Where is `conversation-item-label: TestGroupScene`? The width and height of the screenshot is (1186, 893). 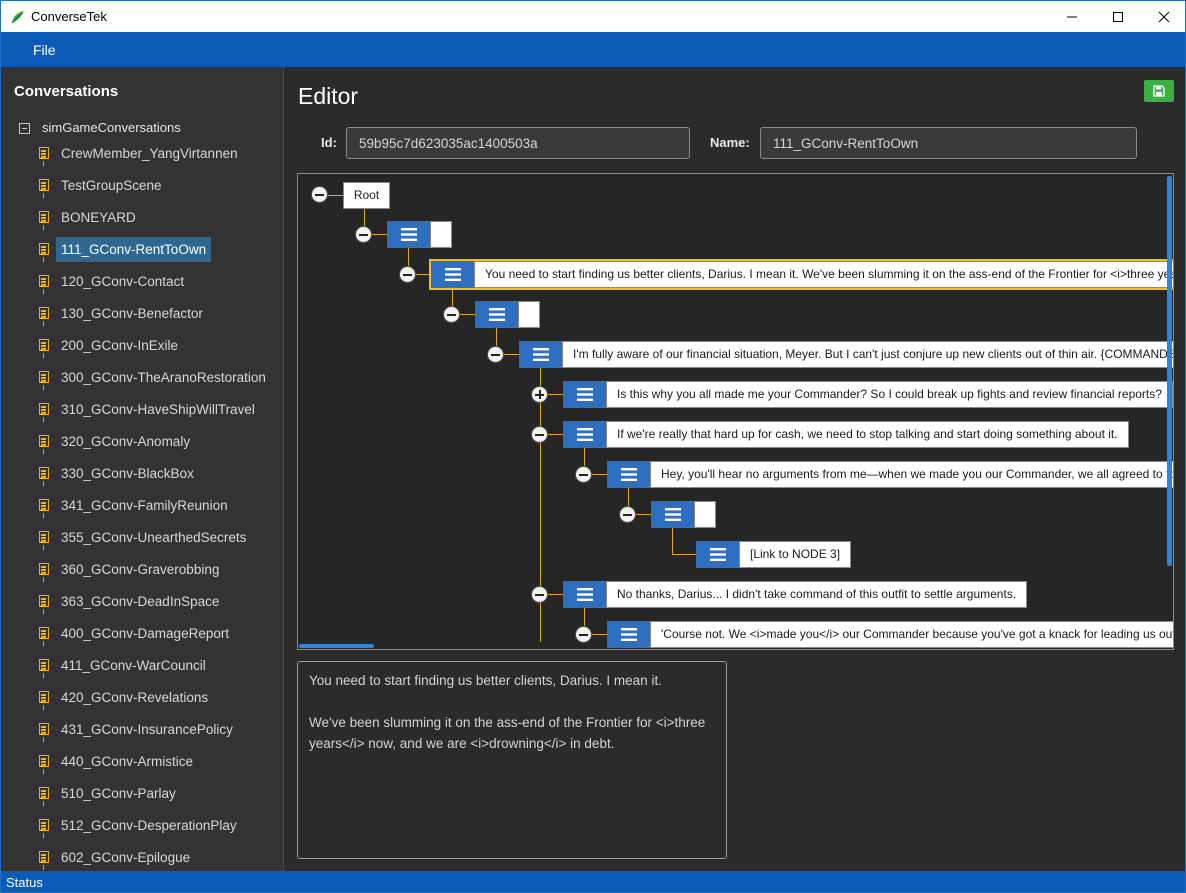 conversation-item-label: TestGroupScene is located at coordinates (111, 185).